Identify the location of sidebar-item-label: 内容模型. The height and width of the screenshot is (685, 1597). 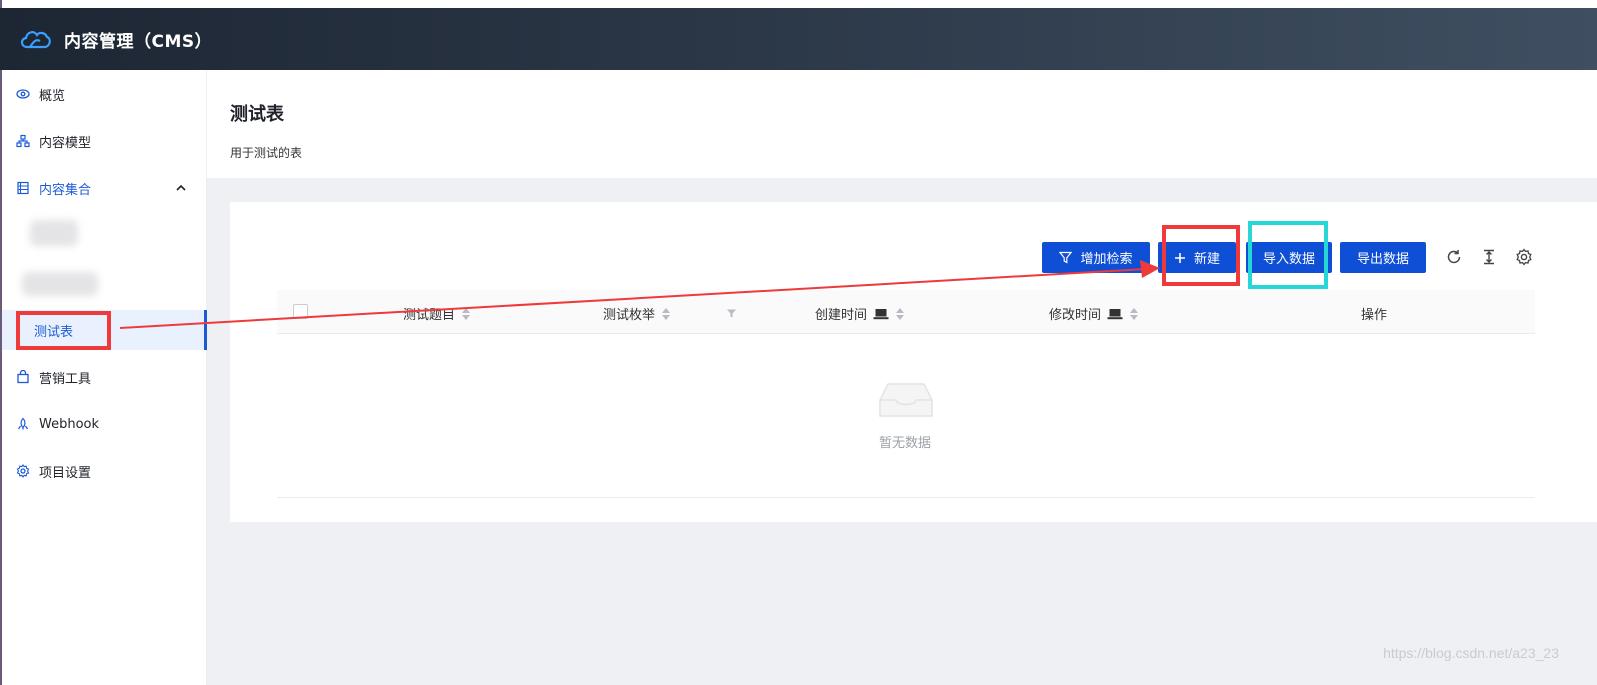
(65, 143).